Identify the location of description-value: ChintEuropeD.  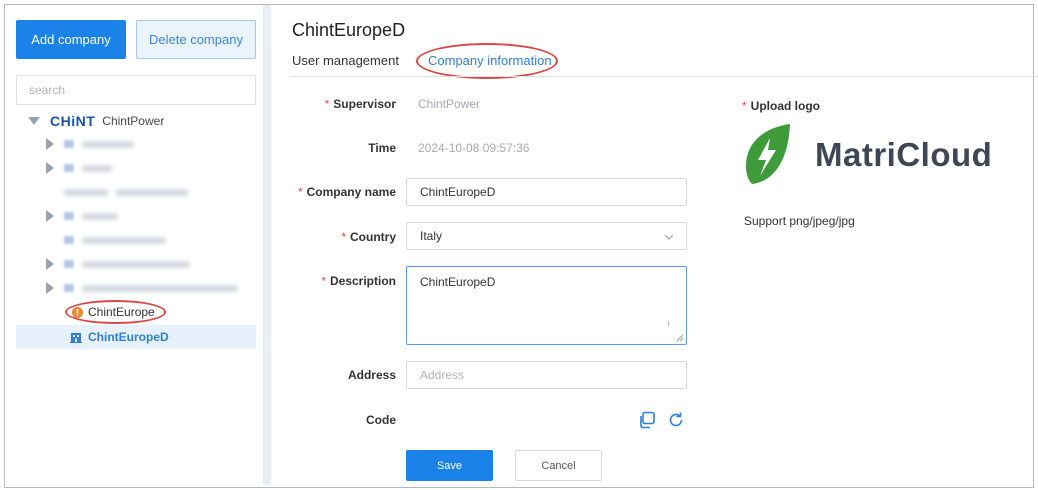
(458, 282).